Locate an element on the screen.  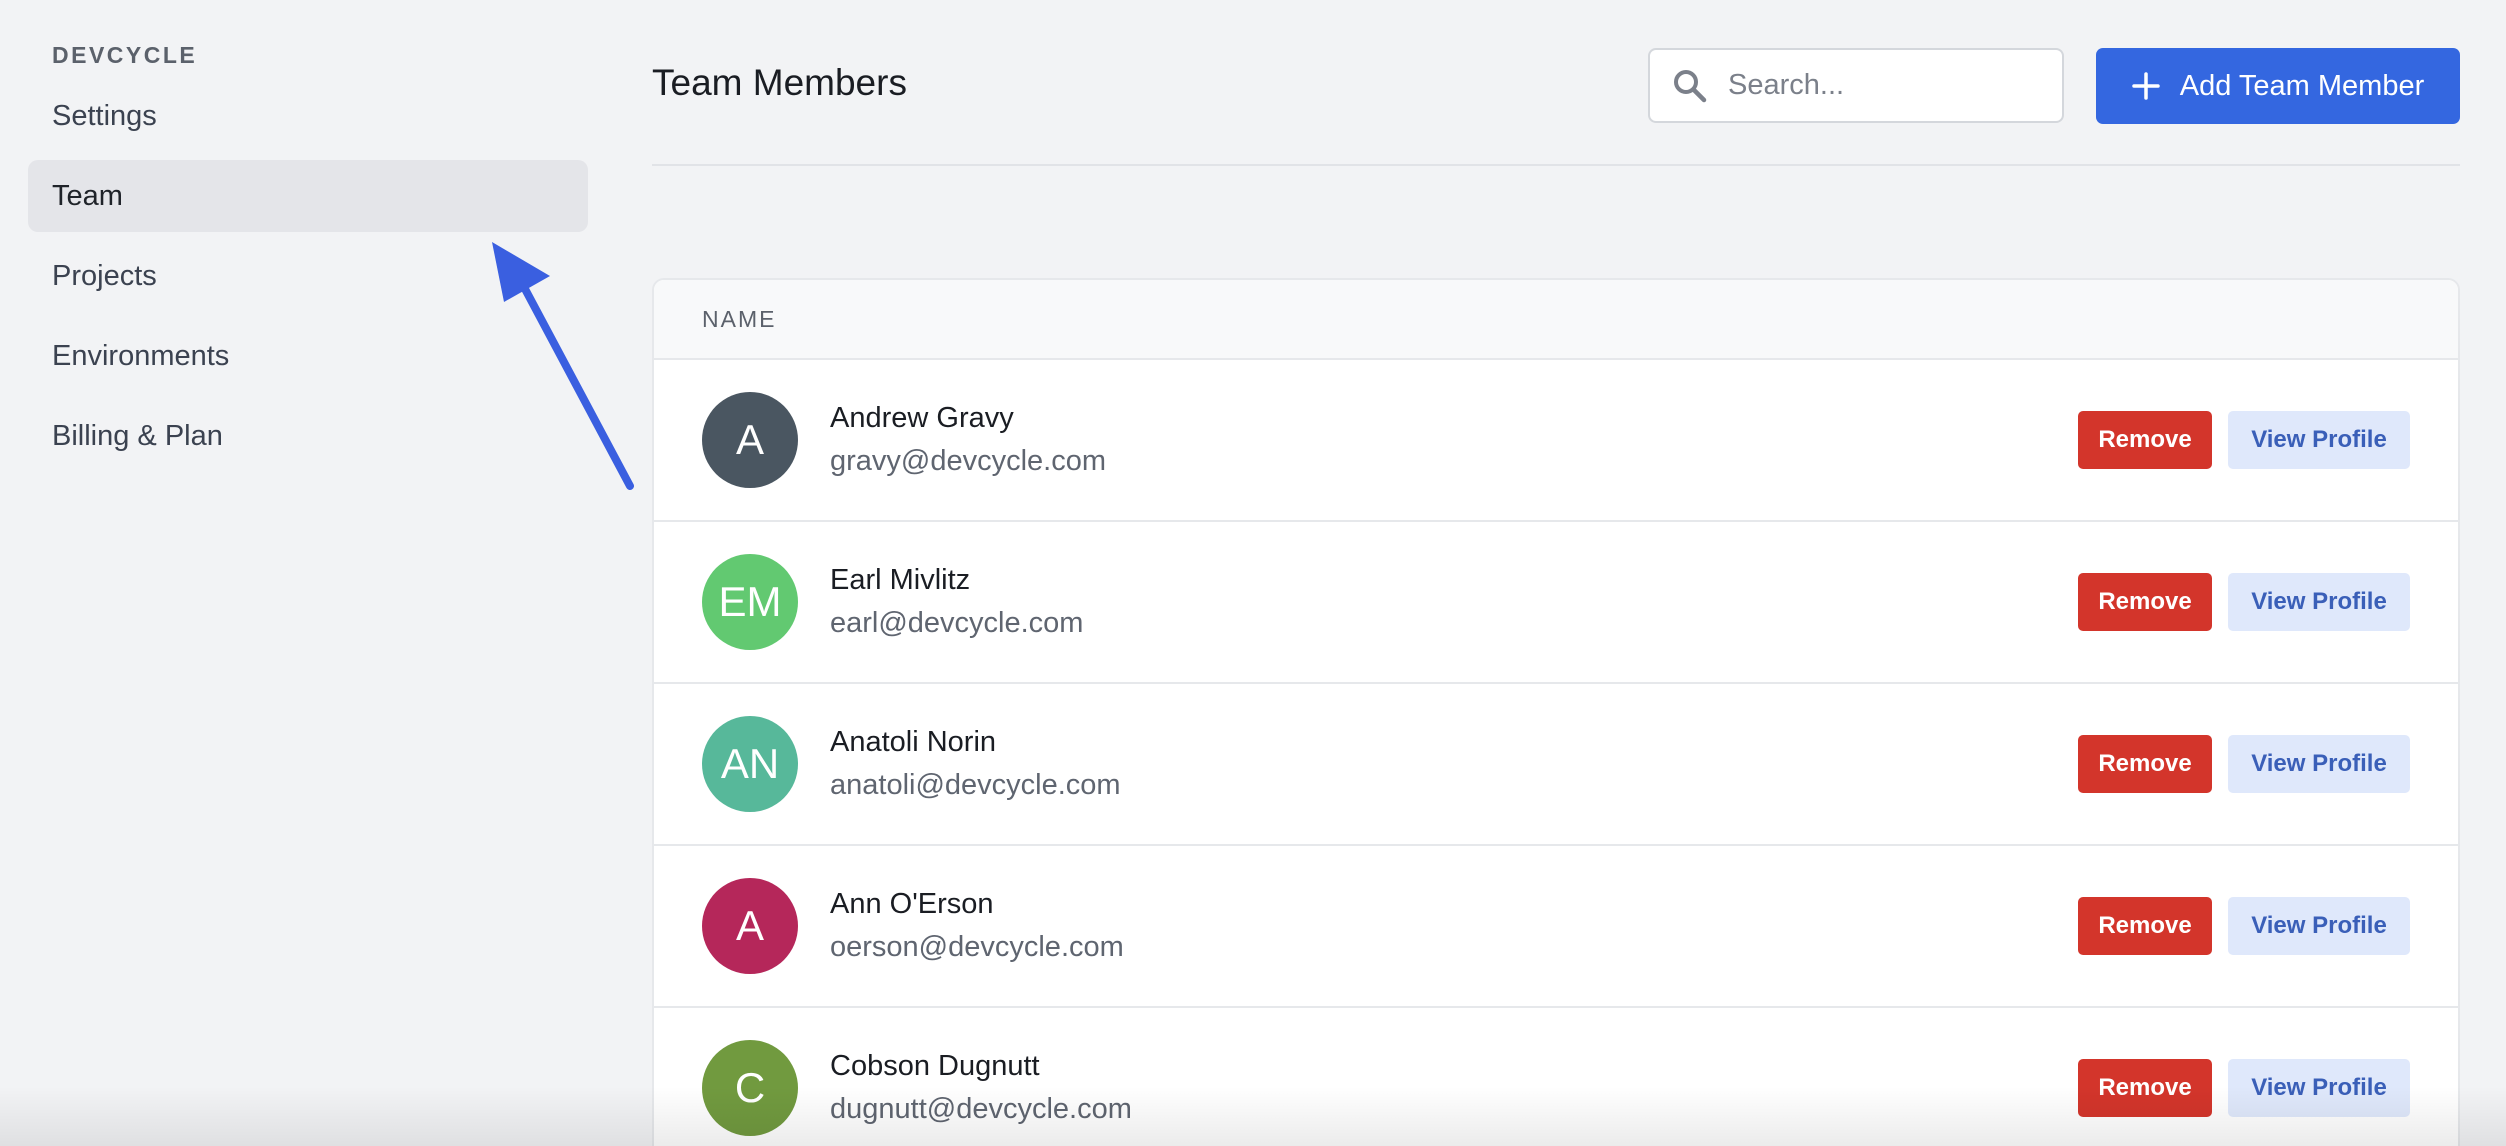
avatar: AN is located at coordinates (750, 764).